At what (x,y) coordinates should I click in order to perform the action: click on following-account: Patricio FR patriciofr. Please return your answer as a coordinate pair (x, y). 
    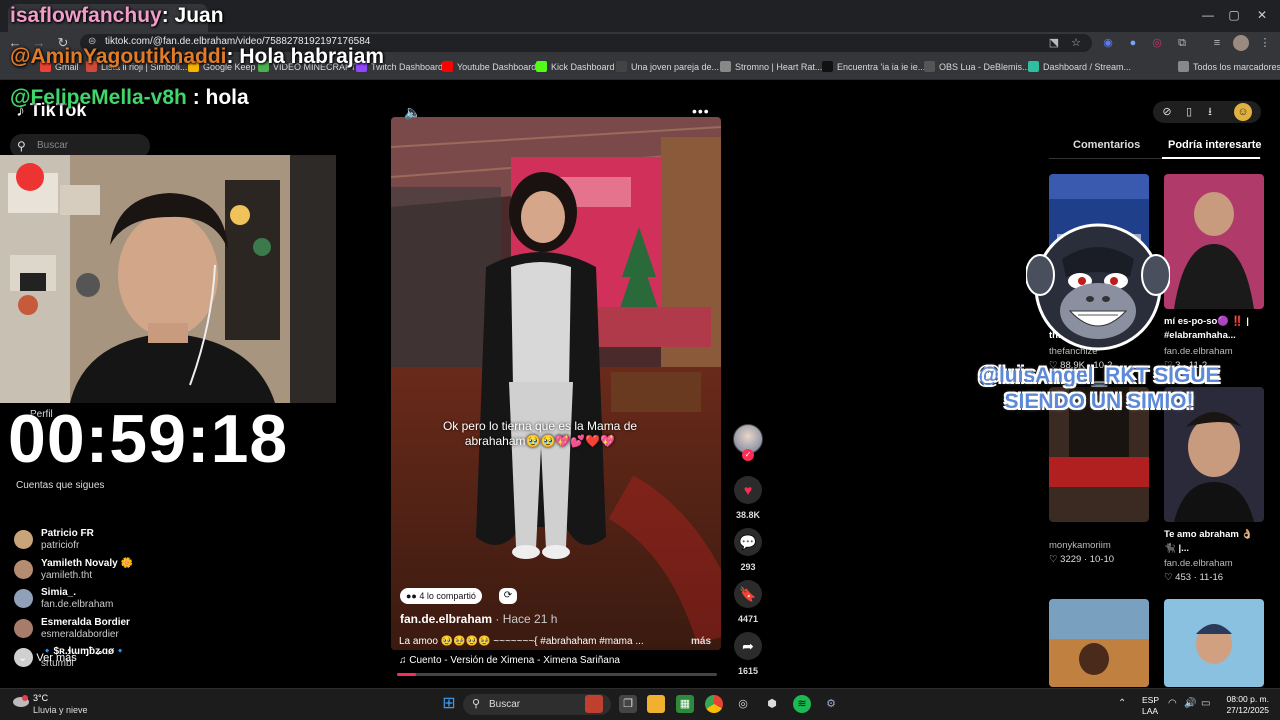
    Looking at the image, I should click on (114, 543).